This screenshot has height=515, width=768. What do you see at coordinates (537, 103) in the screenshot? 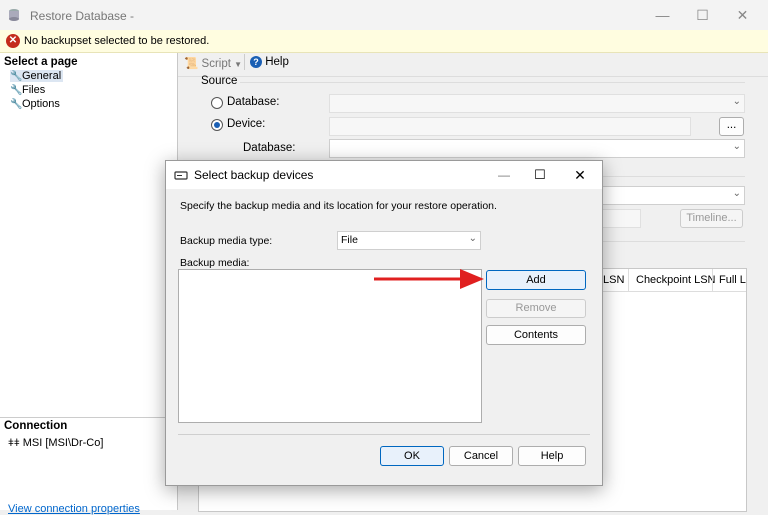
I see `source-database-select: ⌄` at bounding box center [537, 103].